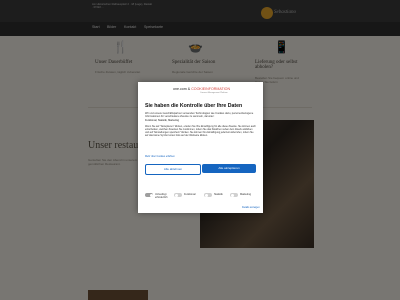 The height and width of the screenshot is (300, 400). I want to click on brand-subtitle: Consent Management Platform, so click(214, 92).